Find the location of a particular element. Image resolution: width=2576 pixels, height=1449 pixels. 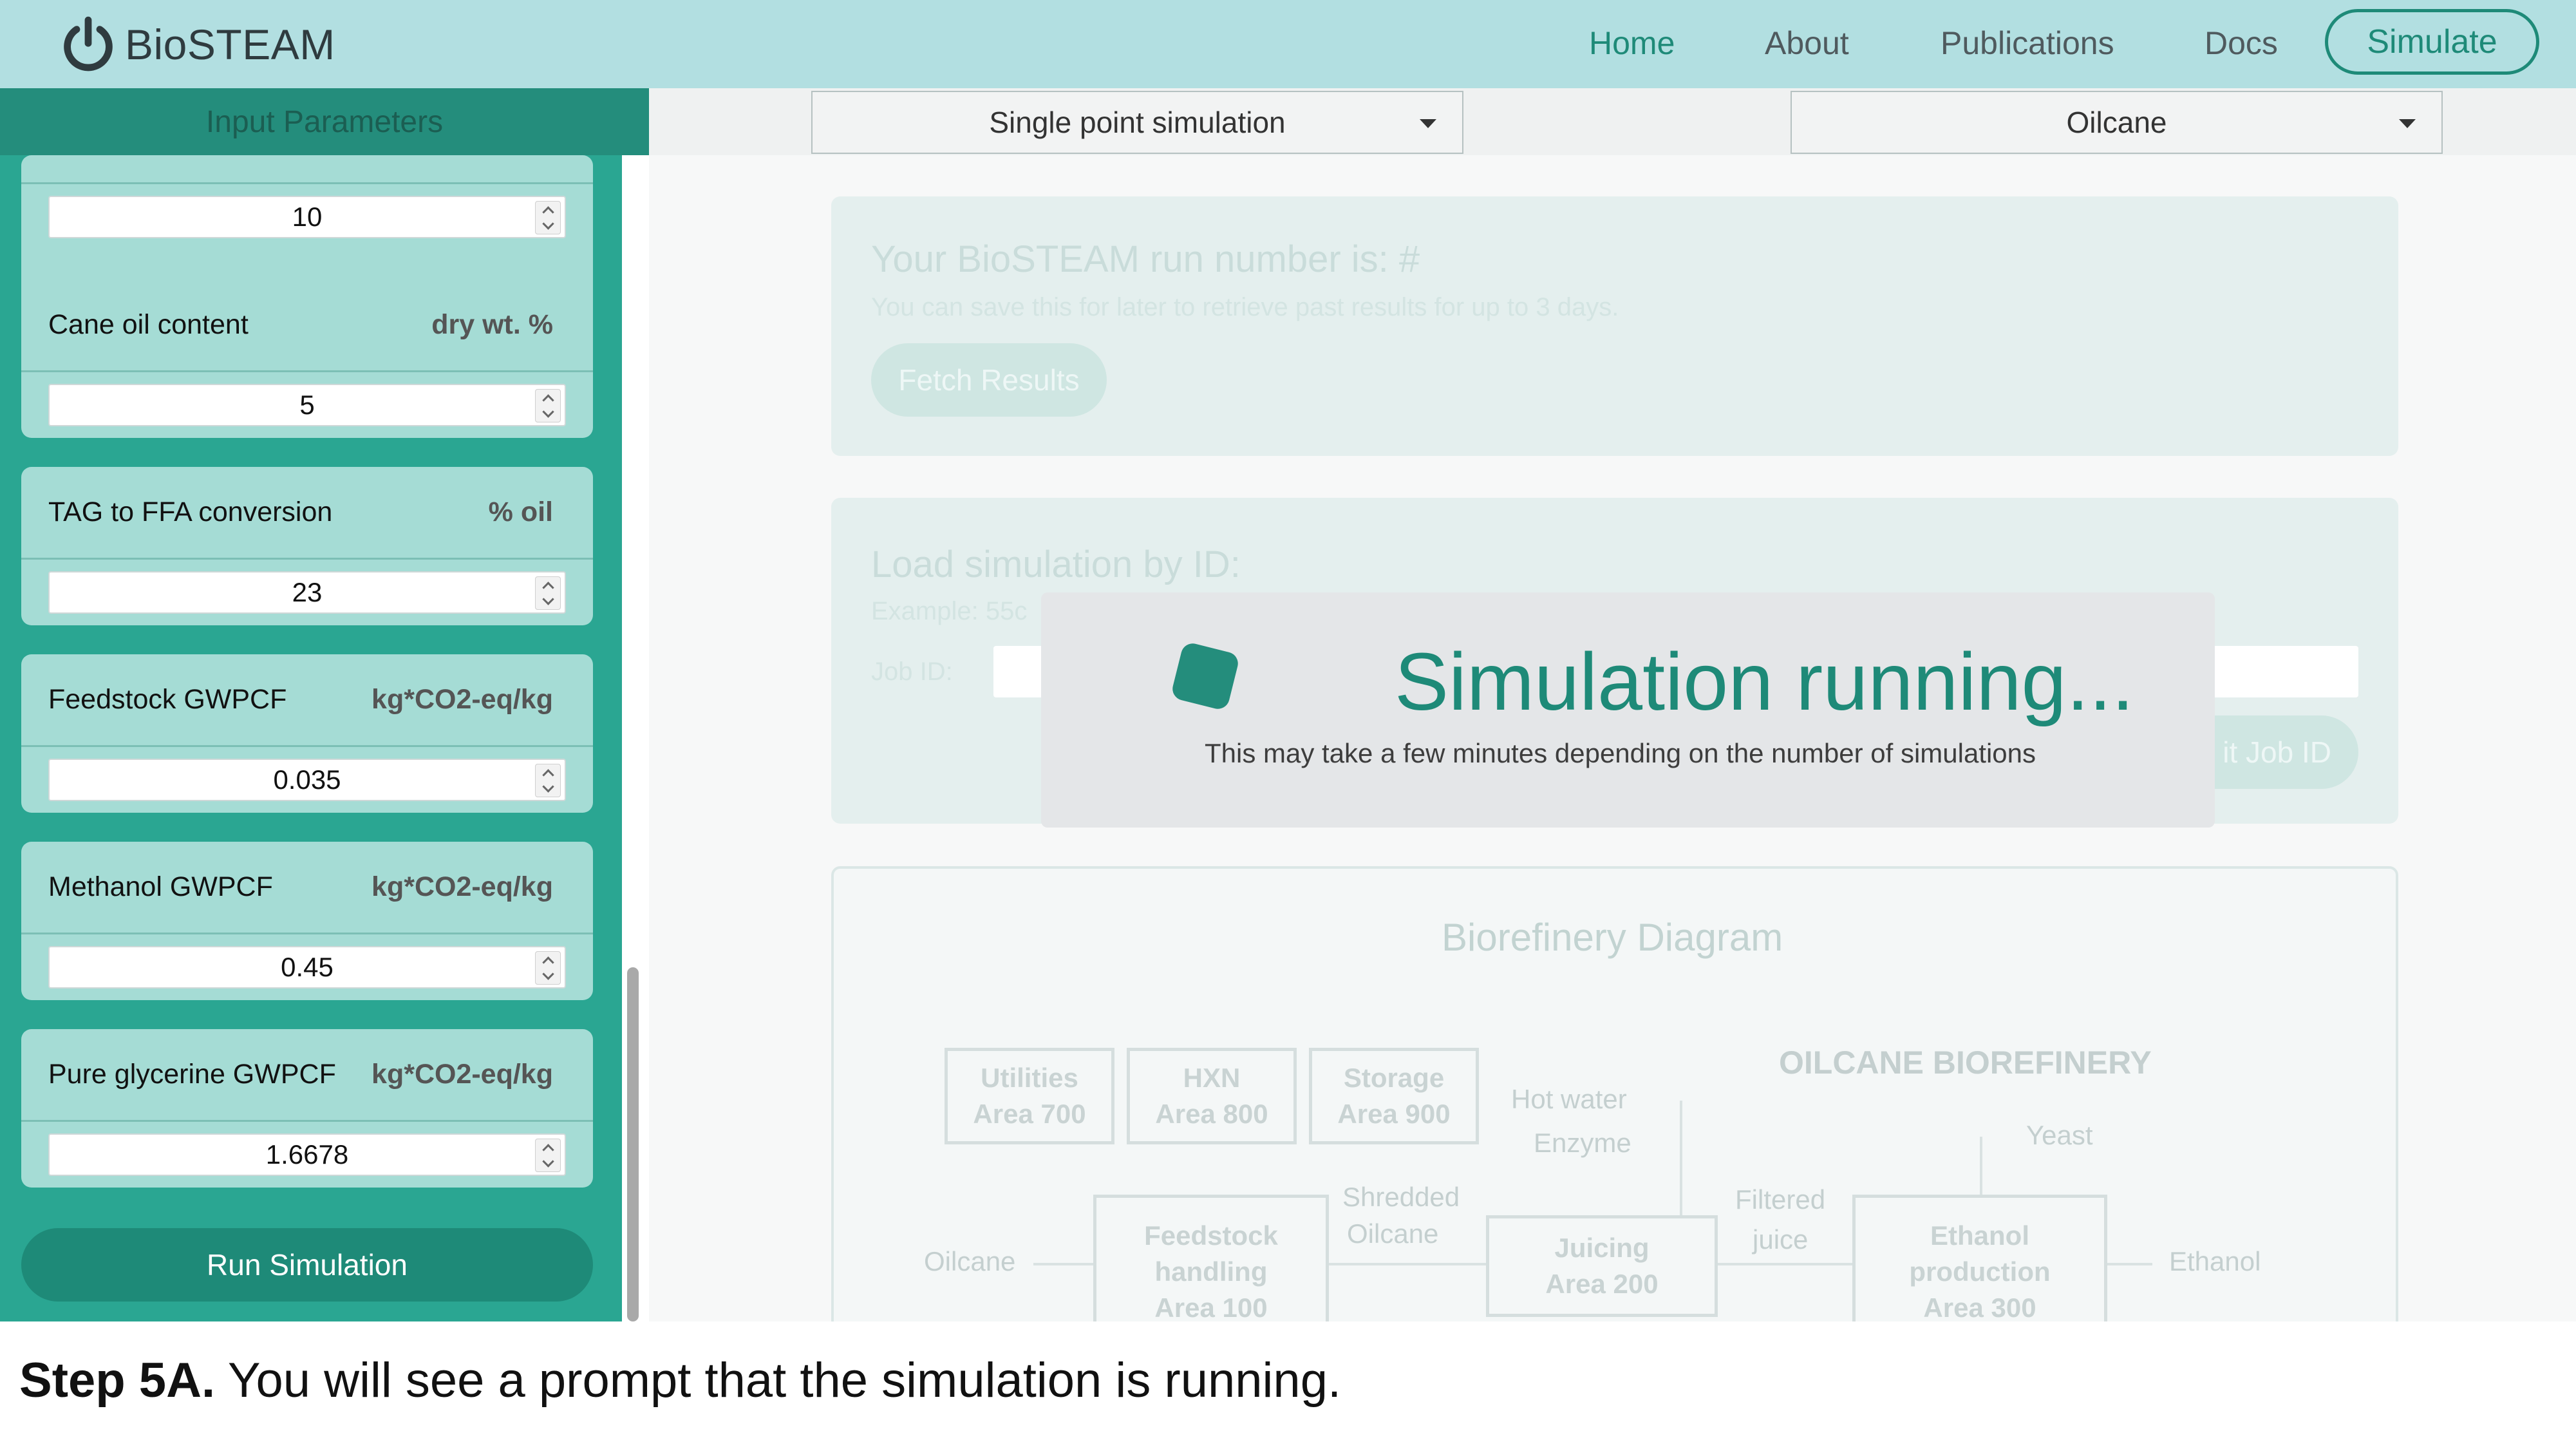

caption-step: Step 5A. is located at coordinates (117, 1380).